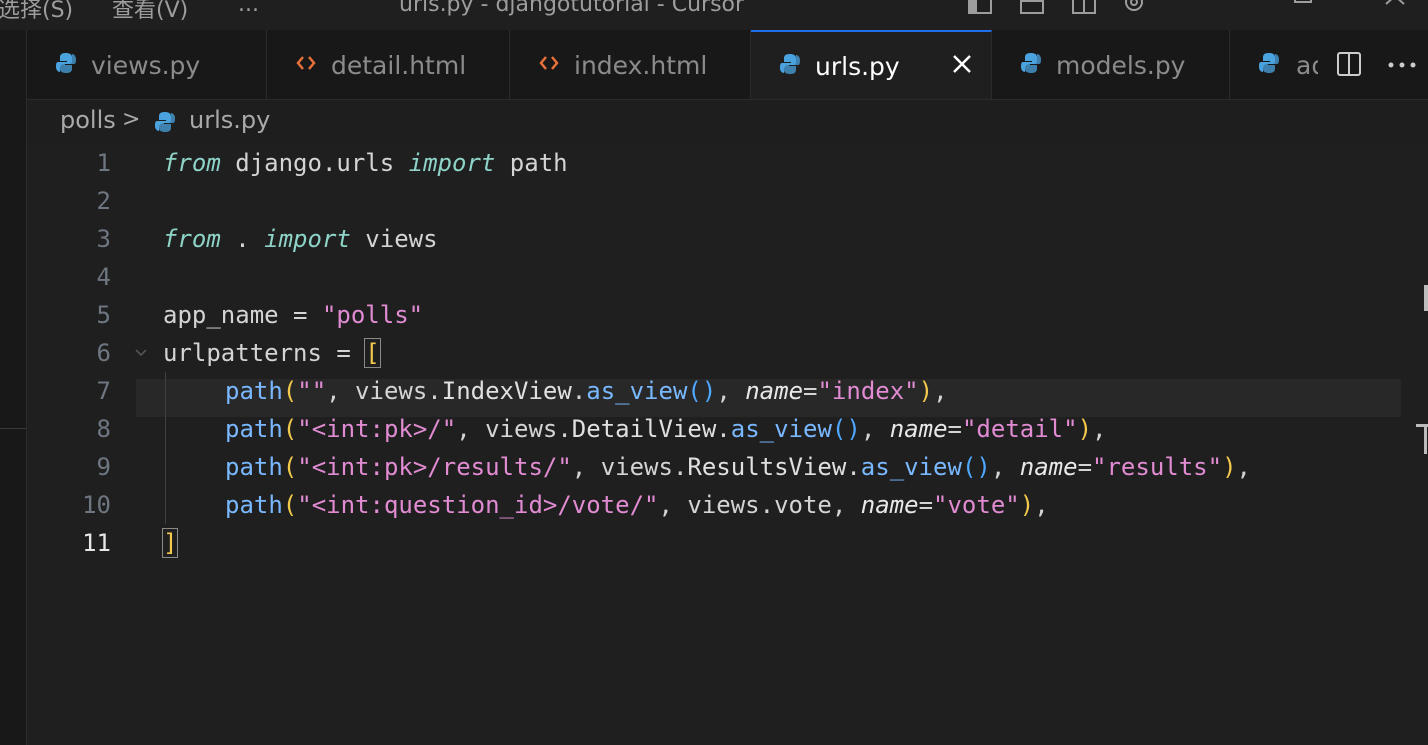 This screenshot has width=1428, height=745. I want to click on class-name: DetailView, so click(644, 429).